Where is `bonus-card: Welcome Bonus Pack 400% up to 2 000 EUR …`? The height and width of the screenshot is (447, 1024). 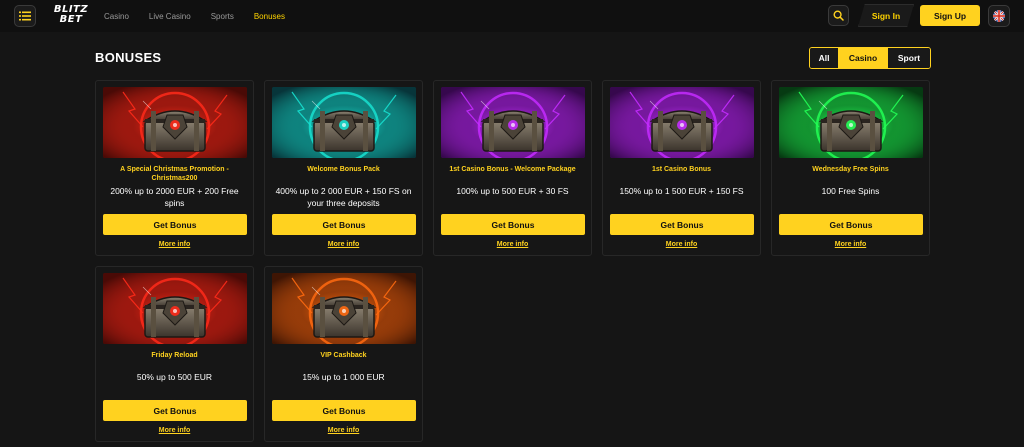 bonus-card: Welcome Bonus Pack 400% up to 2 000 EUR … is located at coordinates (343, 168).